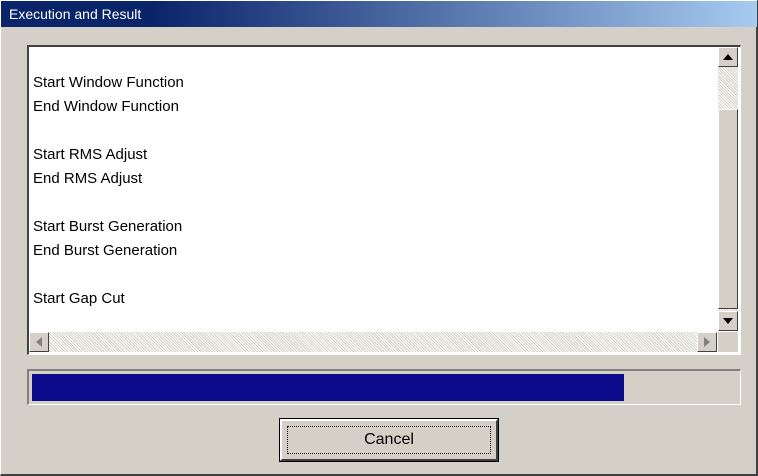 This screenshot has height=476, width=758. I want to click on progress-bar, so click(384, 387).